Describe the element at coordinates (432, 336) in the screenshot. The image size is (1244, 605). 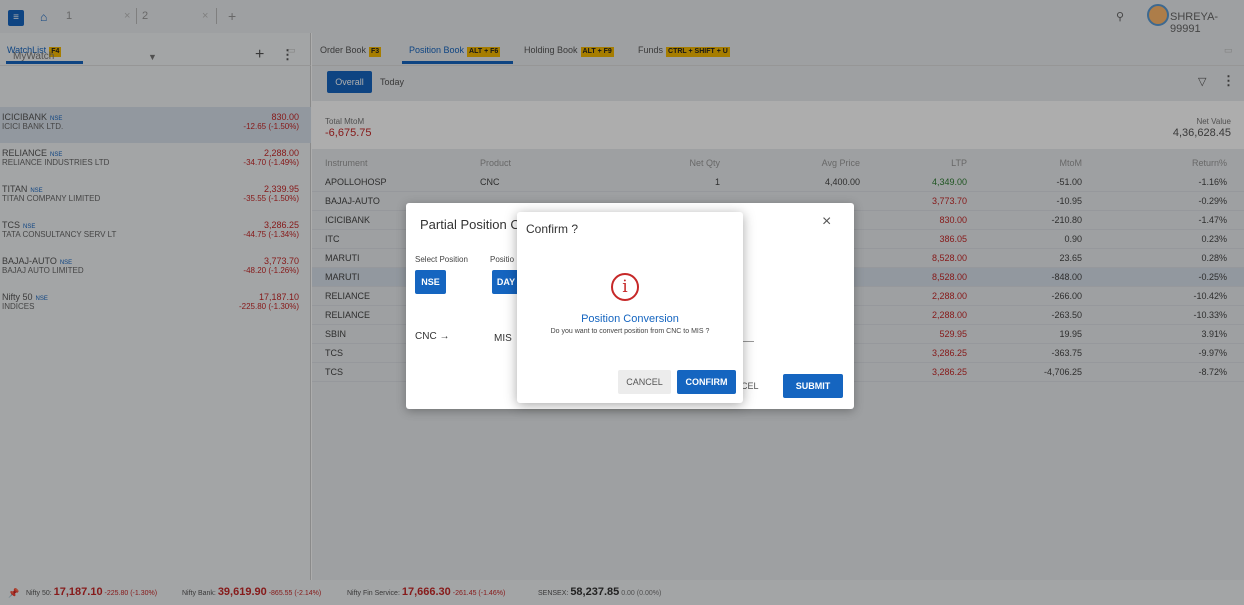
I see `from-product-label: CNC →` at that location.